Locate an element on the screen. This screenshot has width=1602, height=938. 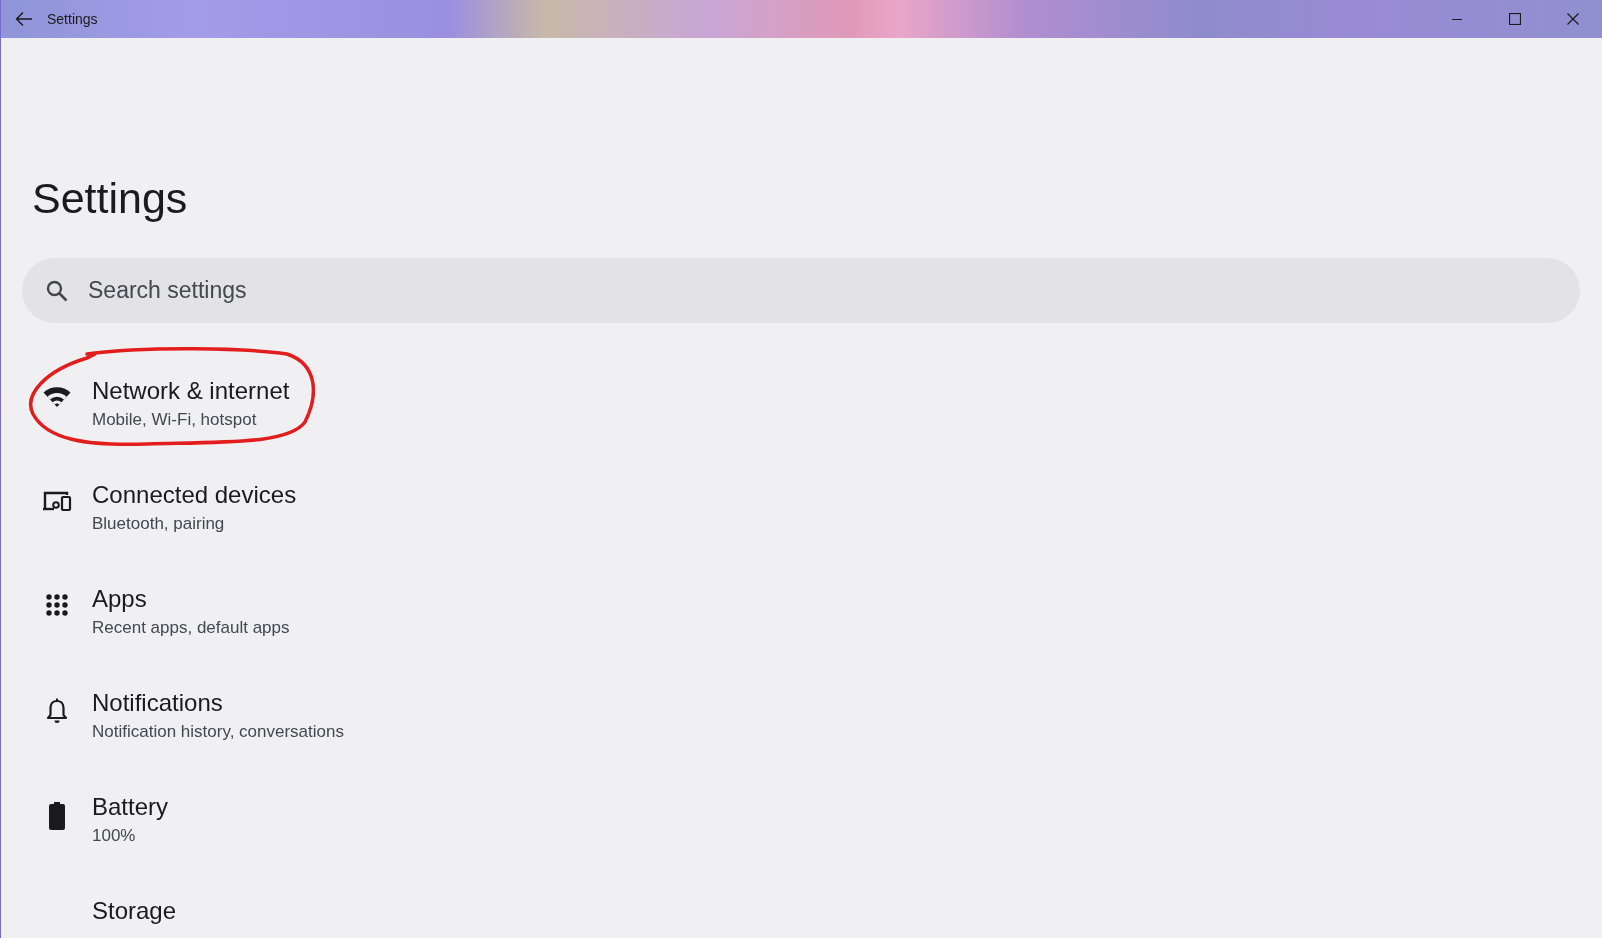
setting-title: Notifications is located at coordinates (218, 703).